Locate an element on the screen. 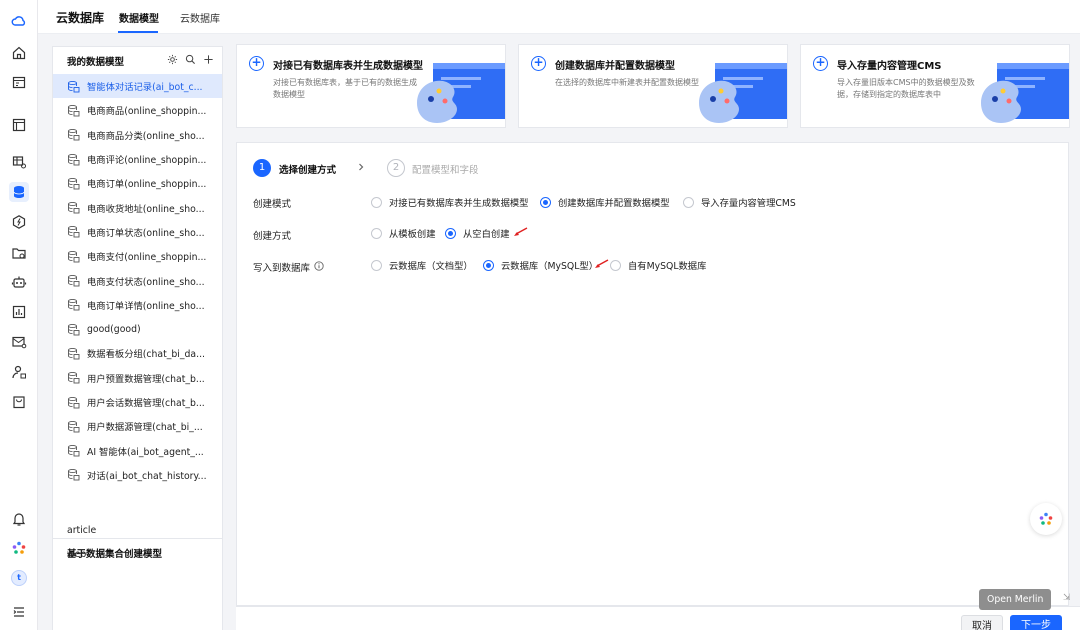 The width and height of the screenshot is (1080, 630). list-item: good(good) is located at coordinates (137, 329).